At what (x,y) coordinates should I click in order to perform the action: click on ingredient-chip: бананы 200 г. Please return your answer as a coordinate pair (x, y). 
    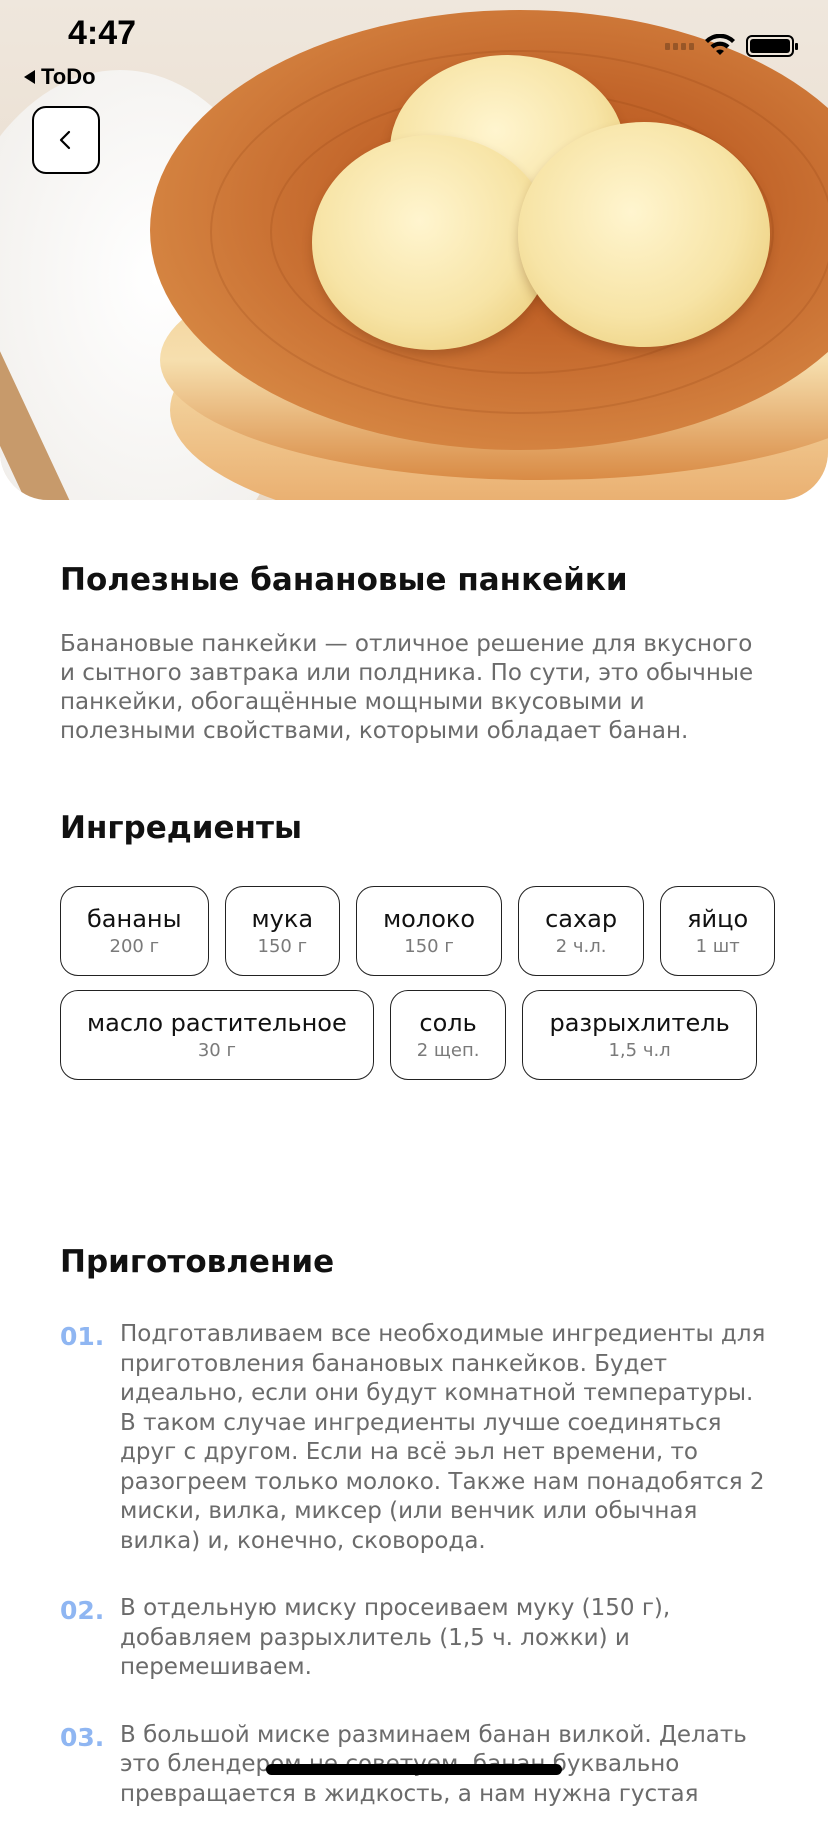
    Looking at the image, I should click on (134, 931).